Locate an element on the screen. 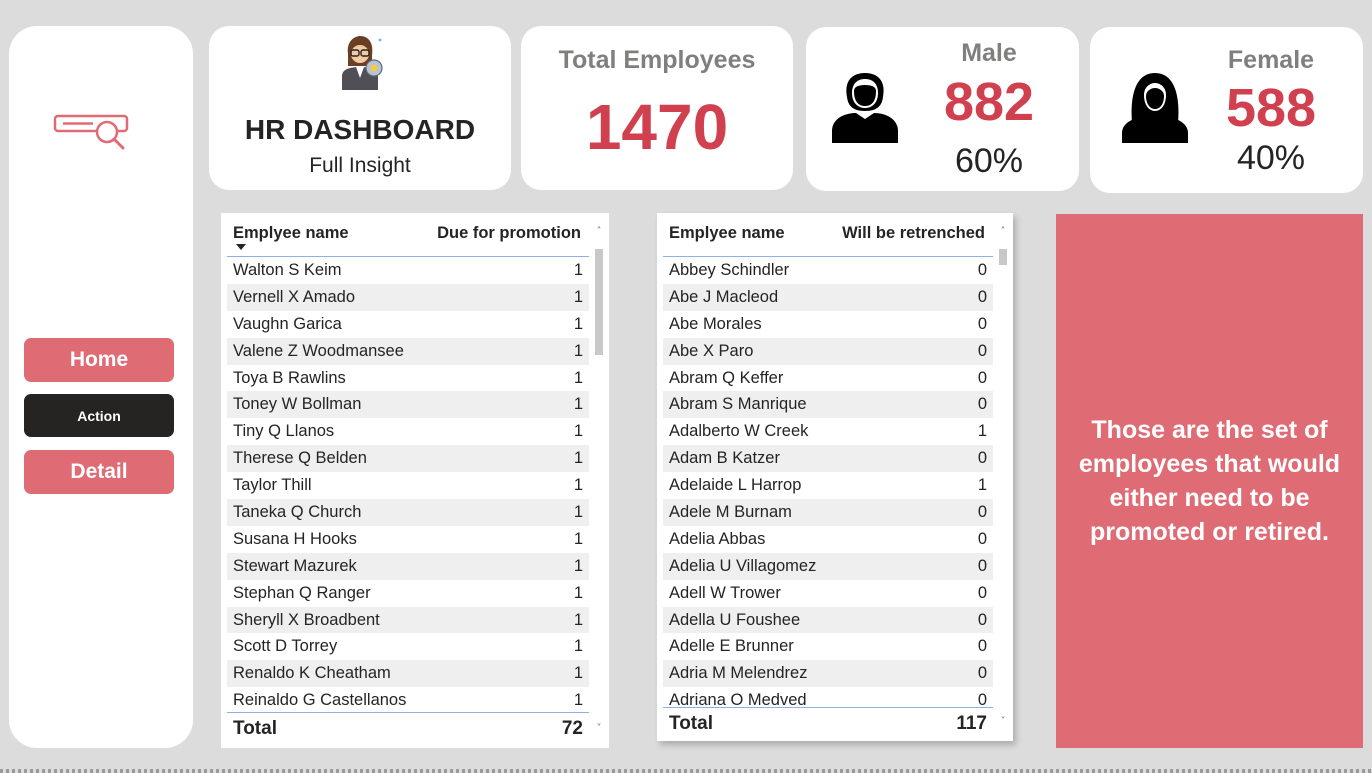 The width and height of the screenshot is (1372, 773). table-row: Abram S Manrique 0 is located at coordinates (828, 405).